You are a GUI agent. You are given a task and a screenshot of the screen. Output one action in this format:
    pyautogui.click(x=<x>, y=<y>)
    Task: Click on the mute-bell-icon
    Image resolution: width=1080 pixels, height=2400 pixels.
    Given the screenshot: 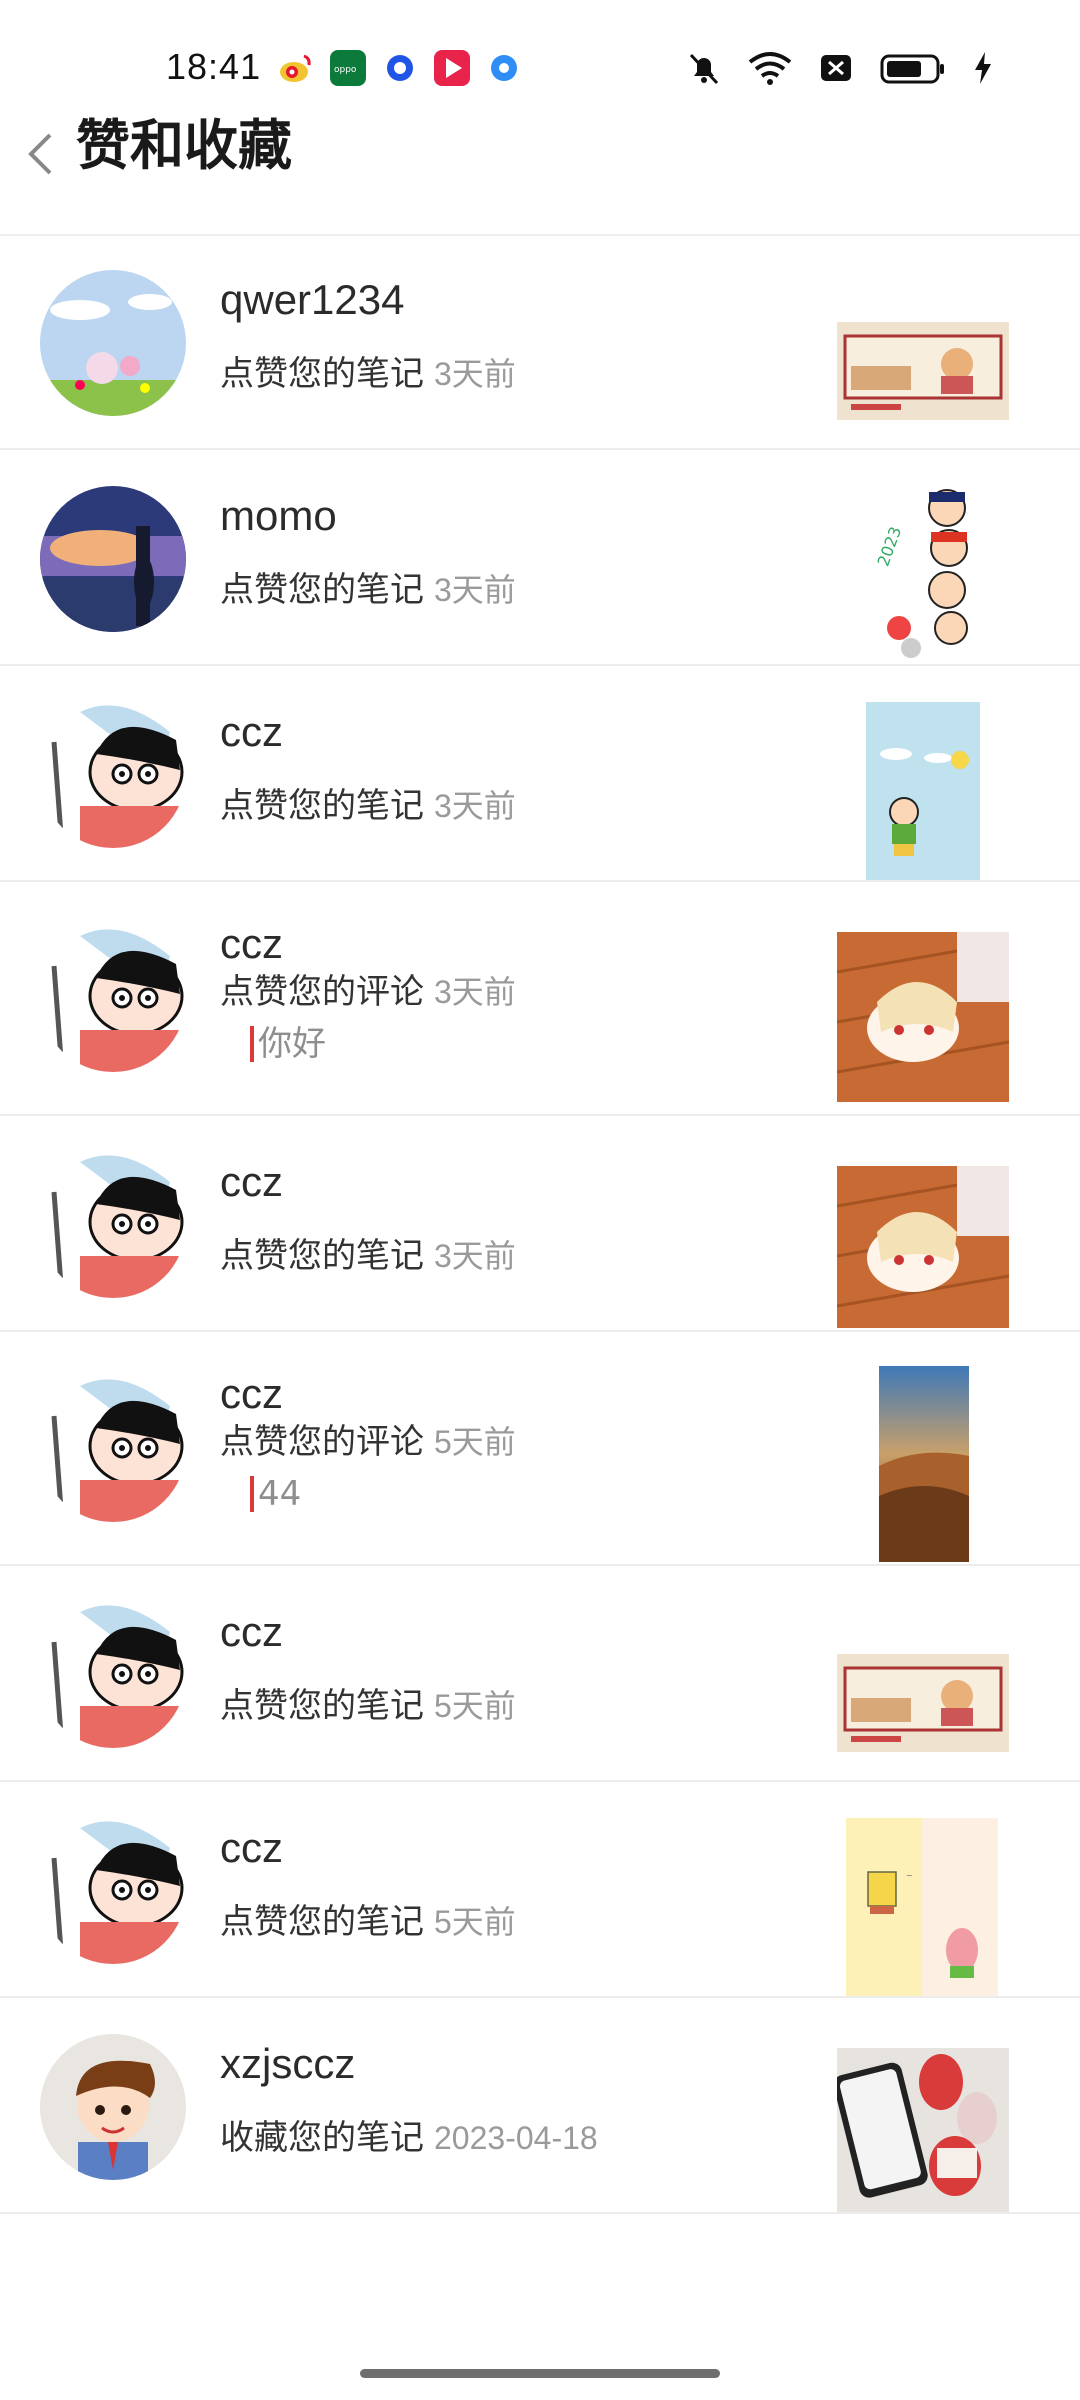 What is the action you would take?
    pyautogui.click(x=704, y=69)
    